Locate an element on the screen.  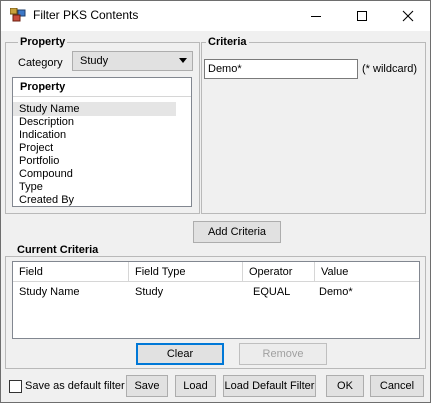
property-list-item: Study Name is located at coordinates (49, 109).